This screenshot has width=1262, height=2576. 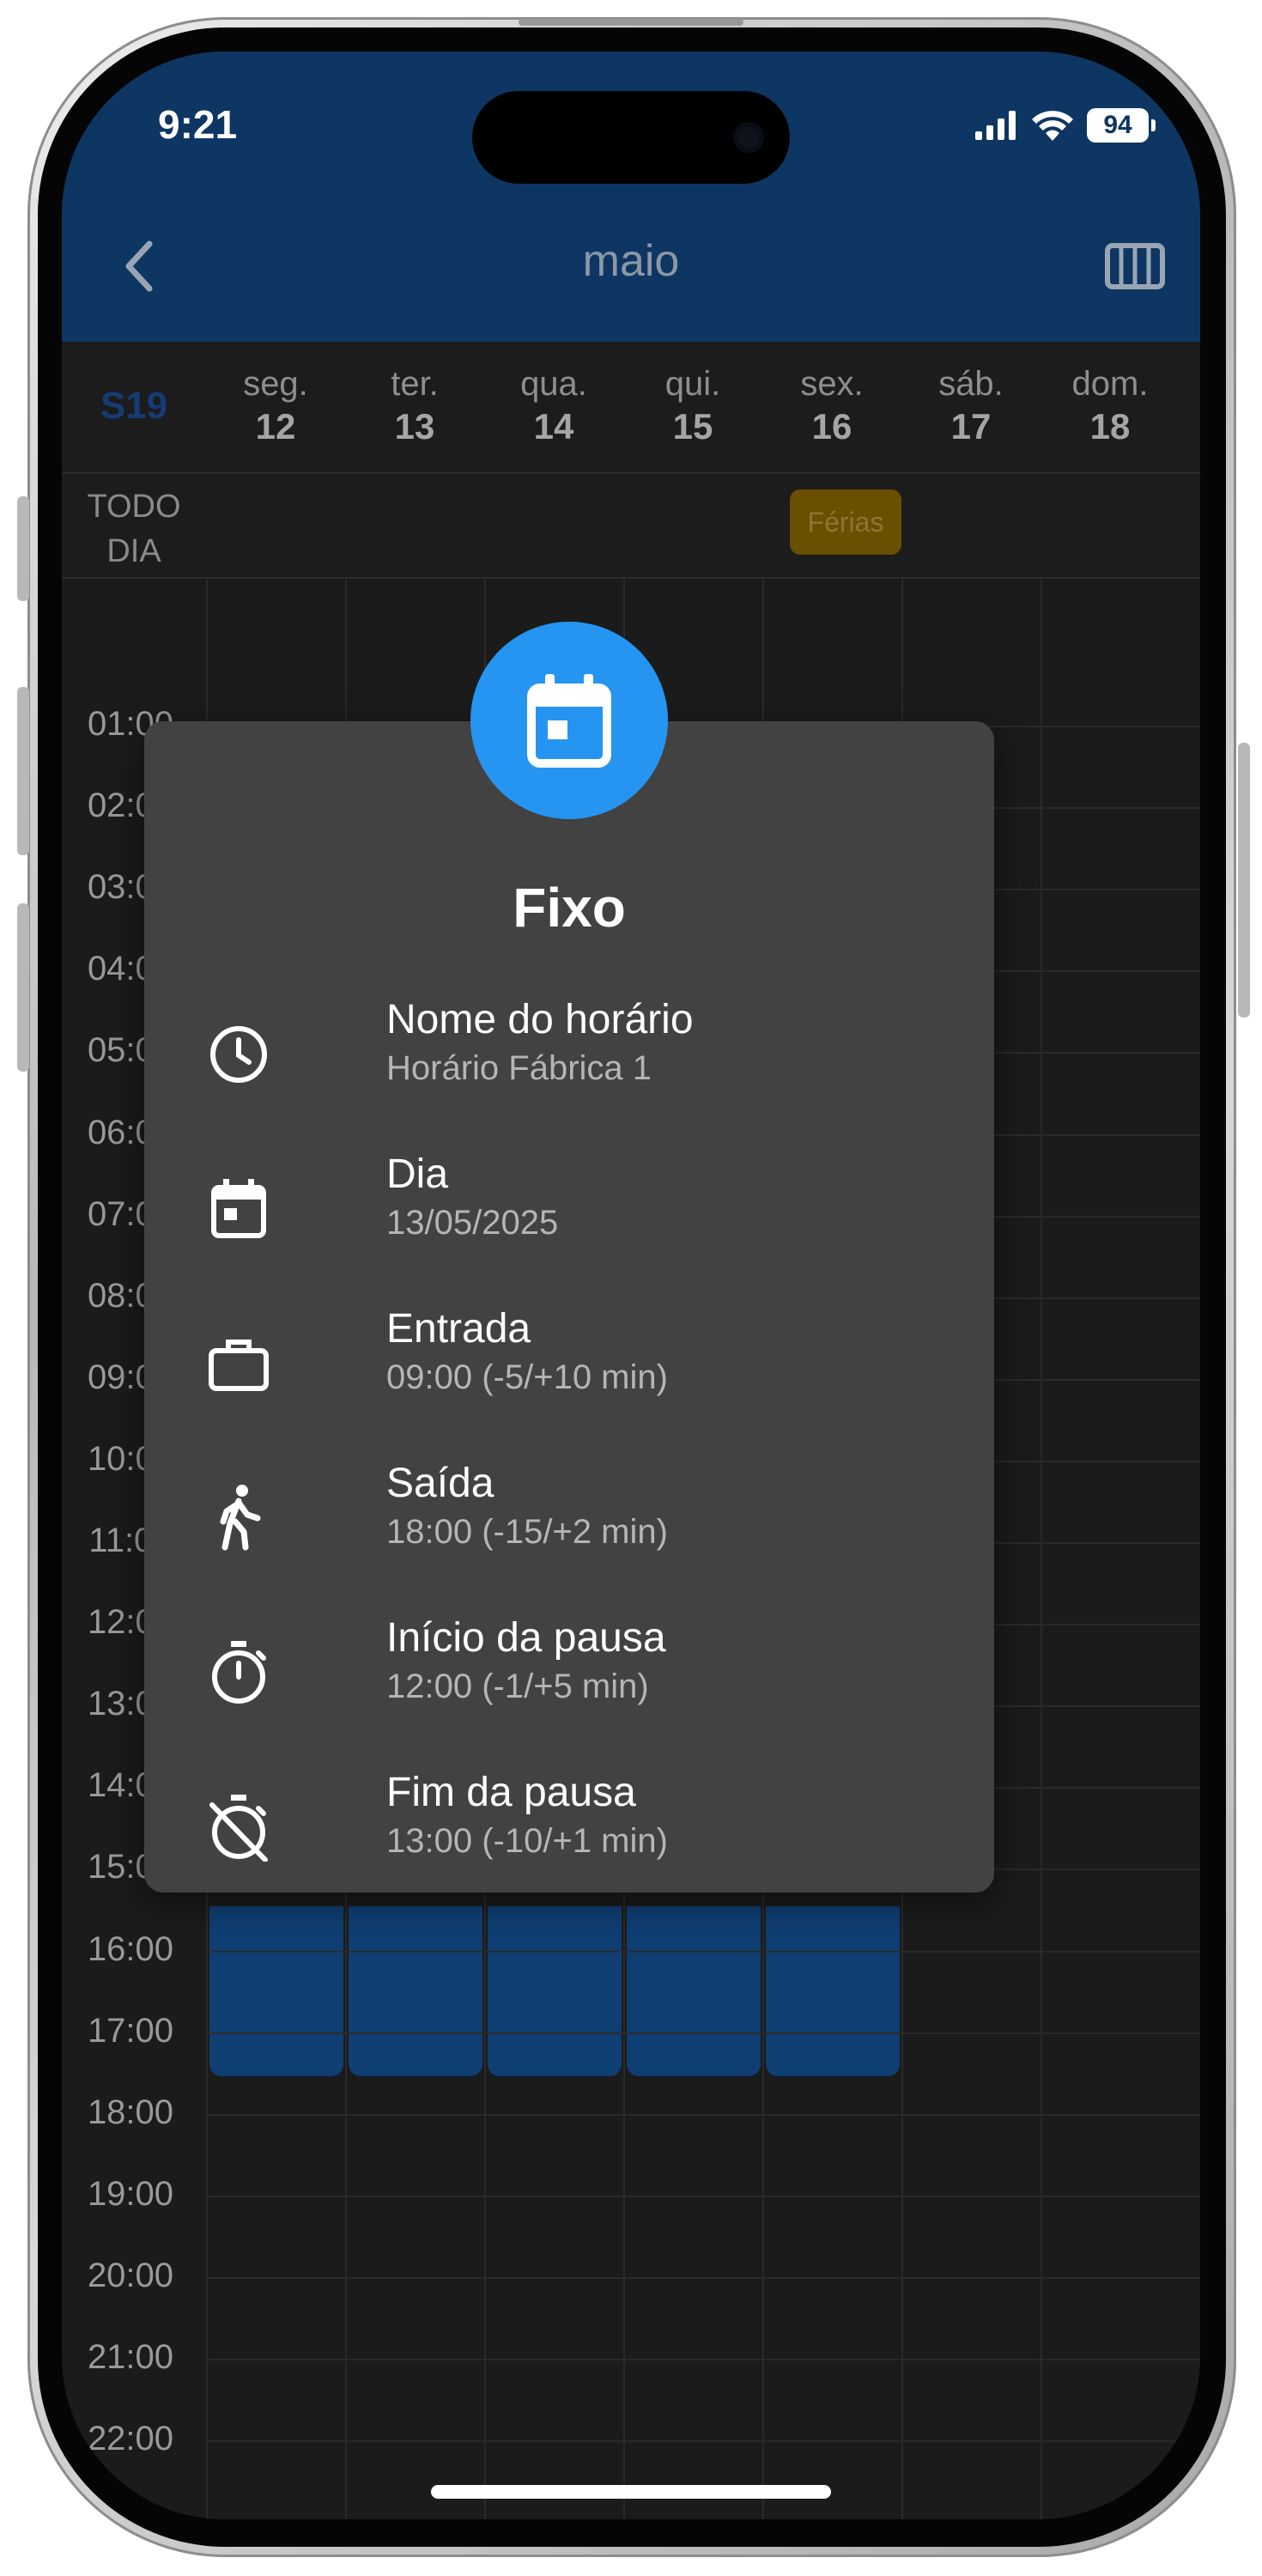 I want to click on day-number: 17, so click(x=971, y=426).